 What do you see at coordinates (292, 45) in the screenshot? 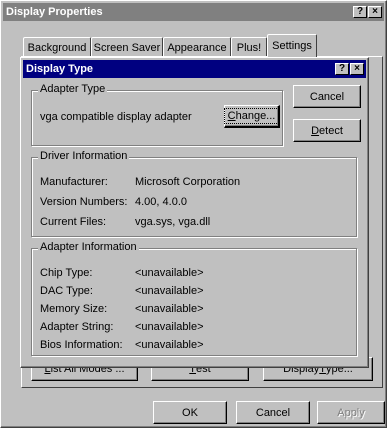
I see `tab-settings: Settings` at bounding box center [292, 45].